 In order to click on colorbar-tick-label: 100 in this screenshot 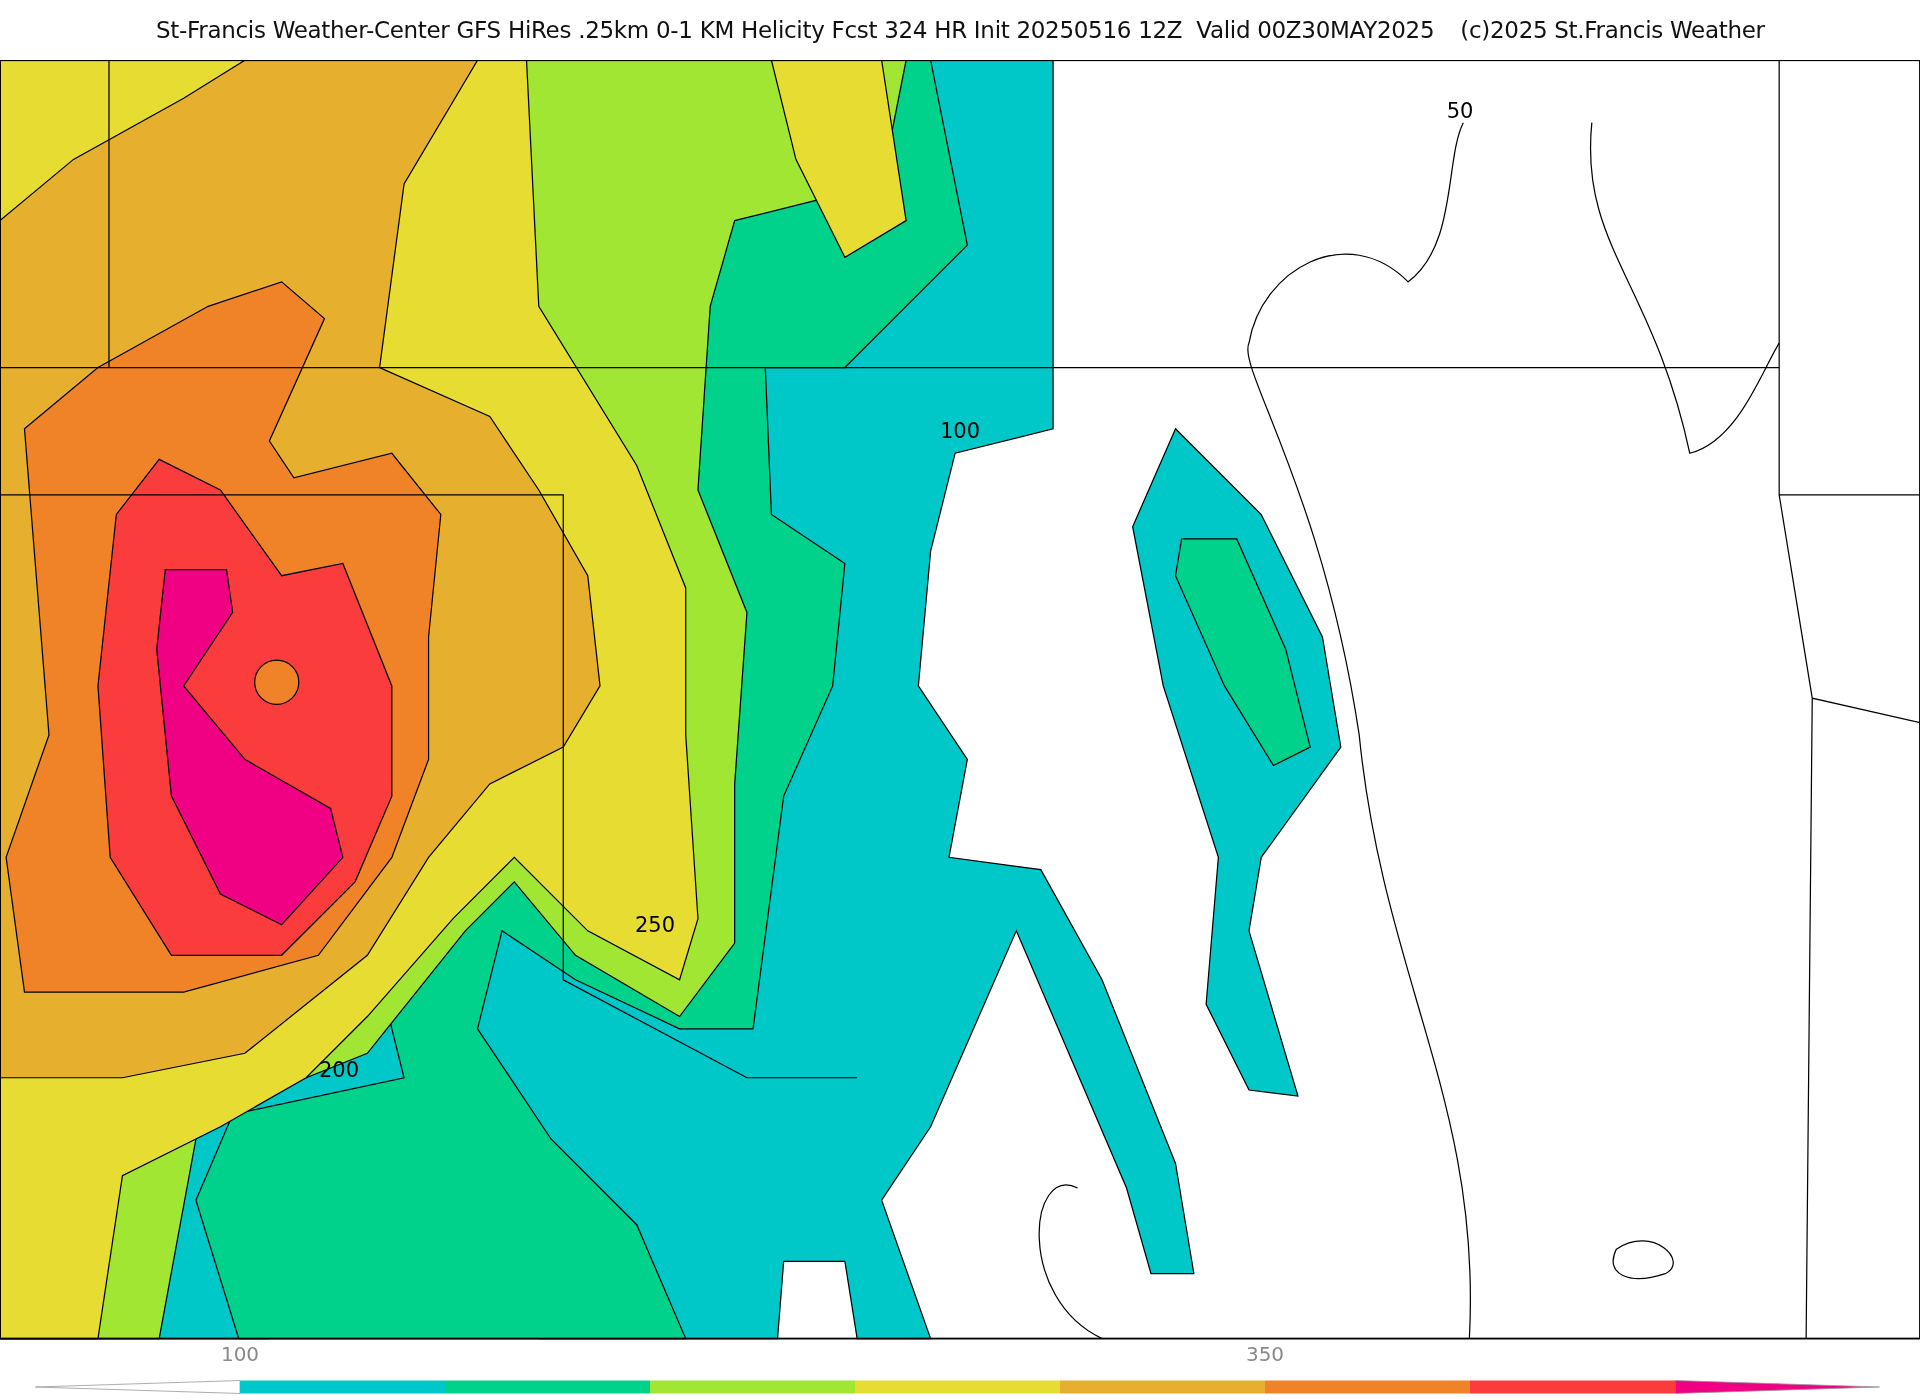, I will do `click(240, 1354)`.